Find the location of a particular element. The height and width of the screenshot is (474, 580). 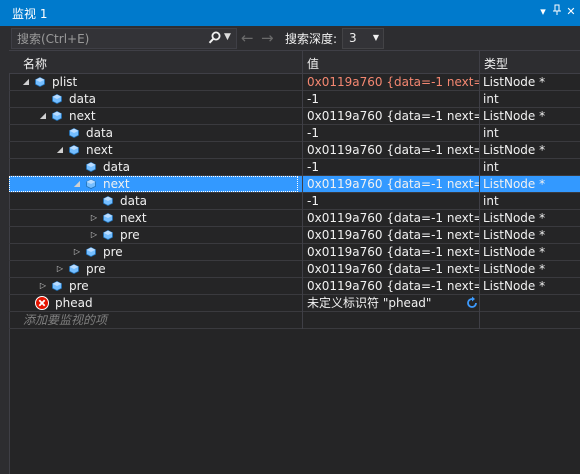

search-icon is located at coordinates (215, 38).